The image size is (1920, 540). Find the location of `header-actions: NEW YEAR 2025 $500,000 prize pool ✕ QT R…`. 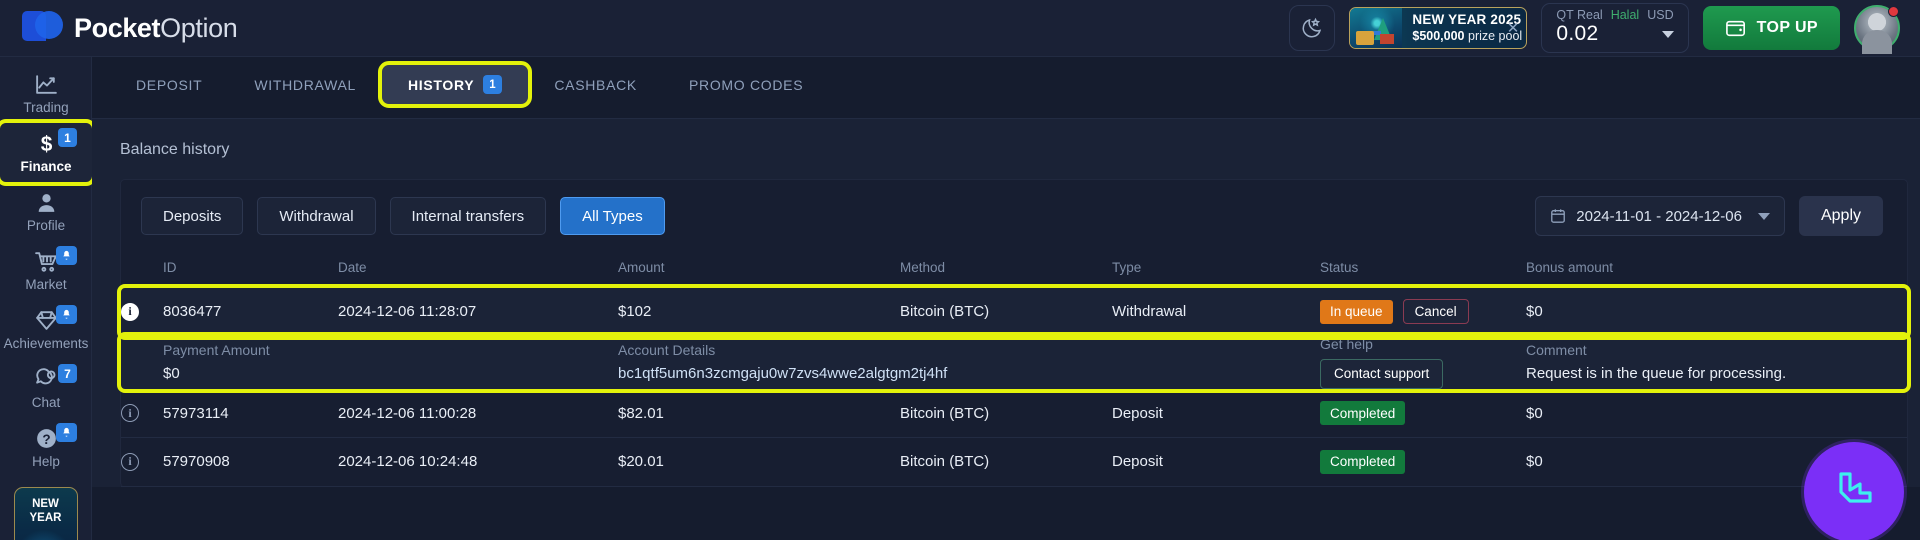

header-actions: NEW YEAR 2025 $500,000 prize pool ✕ QT R… is located at coordinates (1594, 28).